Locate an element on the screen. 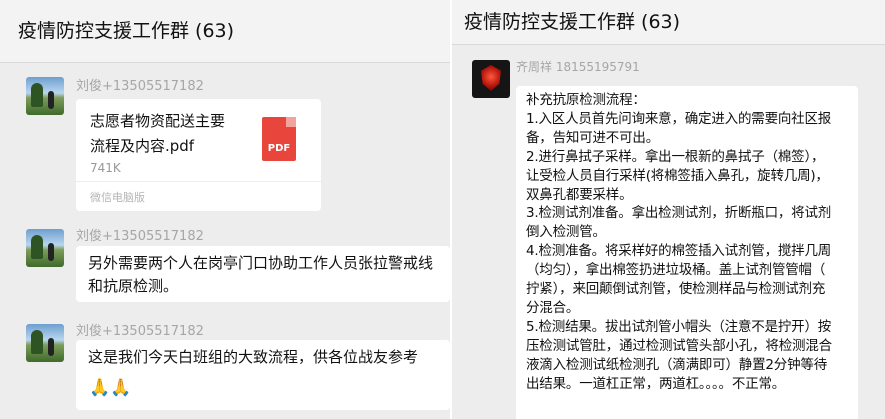 The height and width of the screenshot is (419, 885). message-line: 出结果。一道杠正常，两道杠。。。。不正常。 is located at coordinates (656, 383).